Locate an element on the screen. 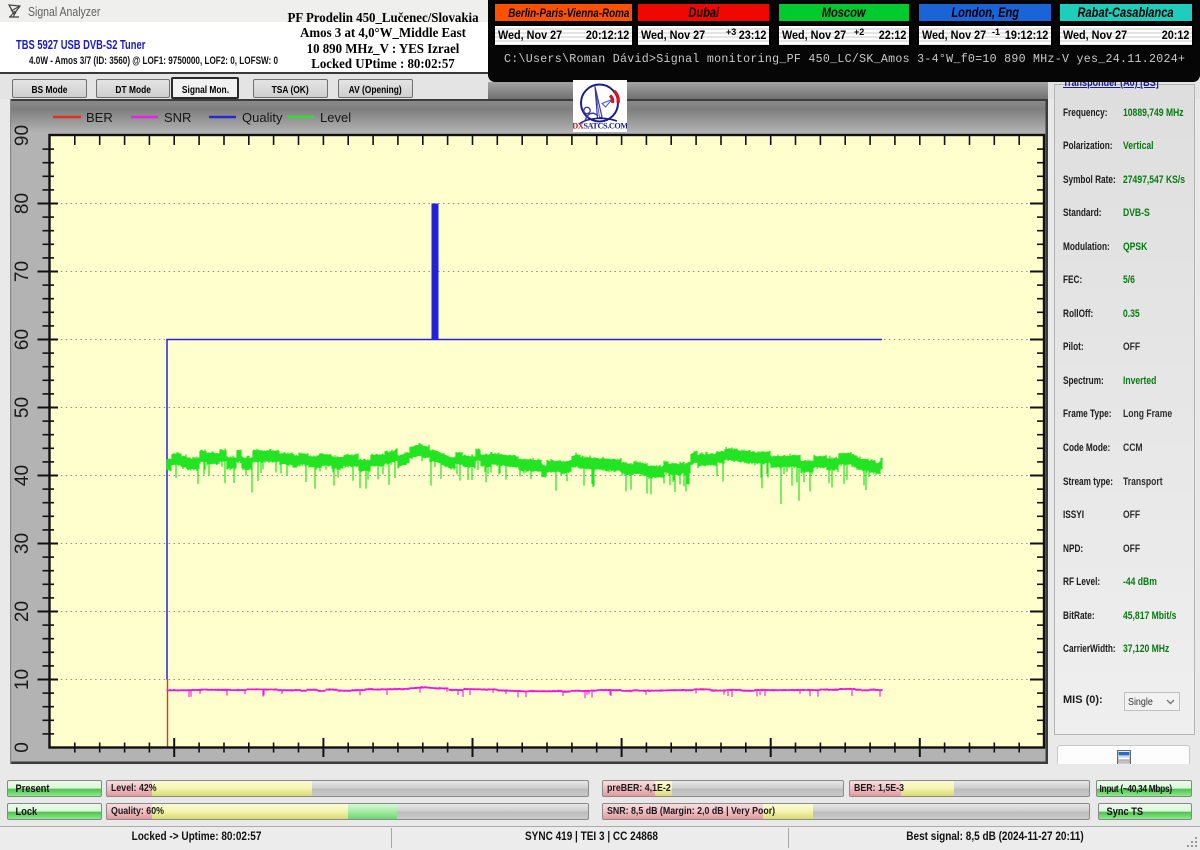  svg-text: 70 is located at coordinates (22, 271).